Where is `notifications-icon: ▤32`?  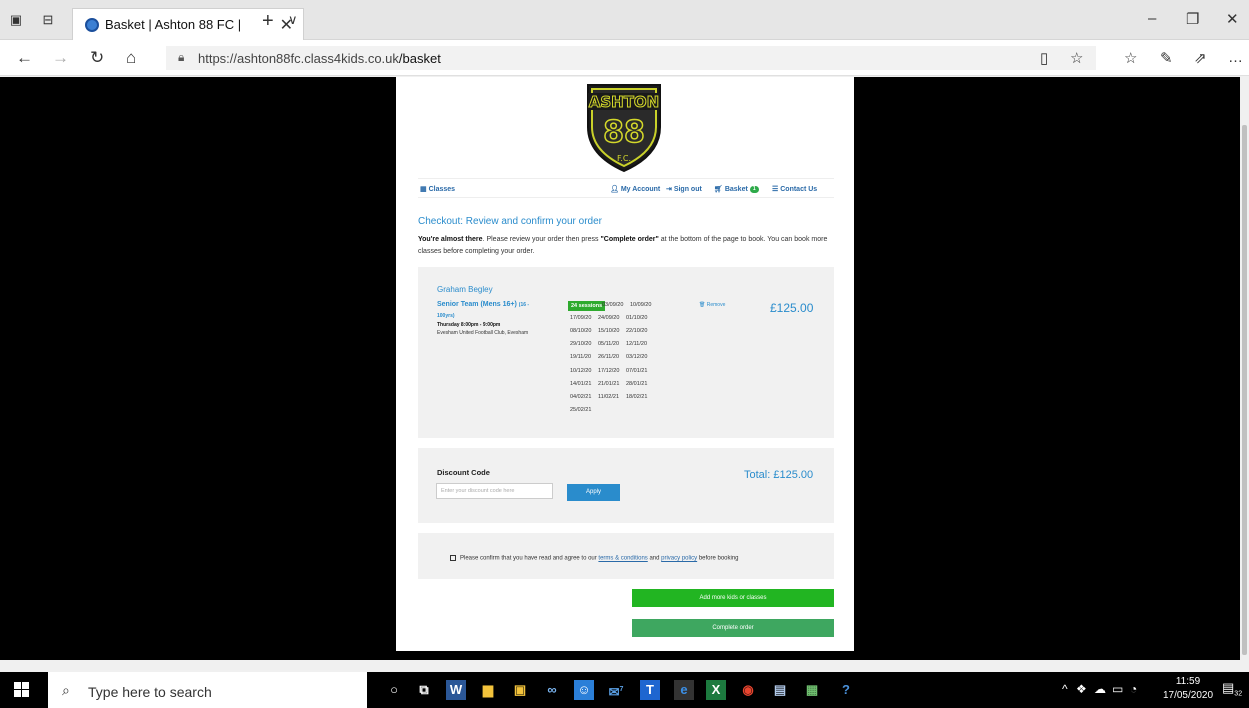
notifications-icon: ▤32 is located at coordinates (1232, 689).